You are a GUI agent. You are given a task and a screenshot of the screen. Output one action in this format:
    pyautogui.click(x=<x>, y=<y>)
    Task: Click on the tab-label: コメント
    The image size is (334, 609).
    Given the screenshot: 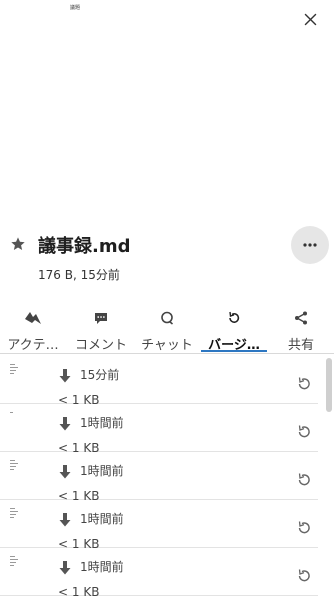 What is the action you would take?
    pyautogui.click(x=100, y=345)
    